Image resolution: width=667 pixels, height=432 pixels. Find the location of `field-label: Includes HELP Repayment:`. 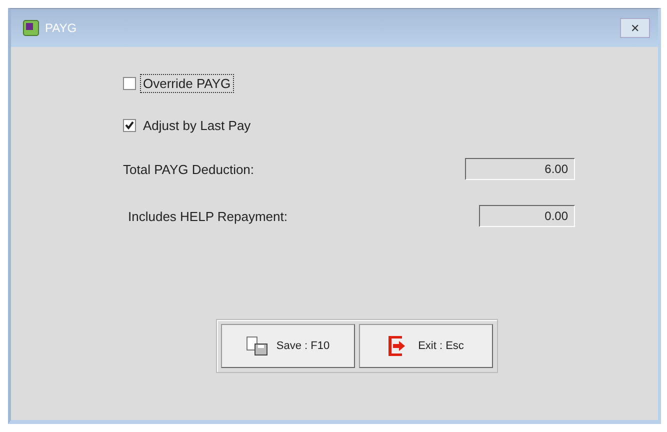

field-label: Includes HELP Repayment: is located at coordinates (208, 216).